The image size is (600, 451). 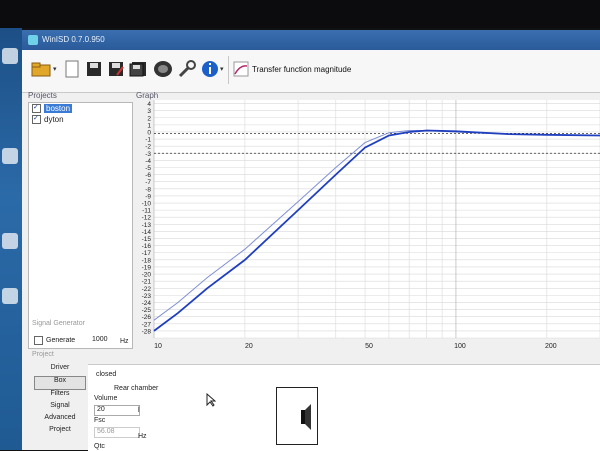 What do you see at coordinates (311, 40) in the screenshot?
I see `title-bar: WinISD 0.7.0.950` at bounding box center [311, 40].